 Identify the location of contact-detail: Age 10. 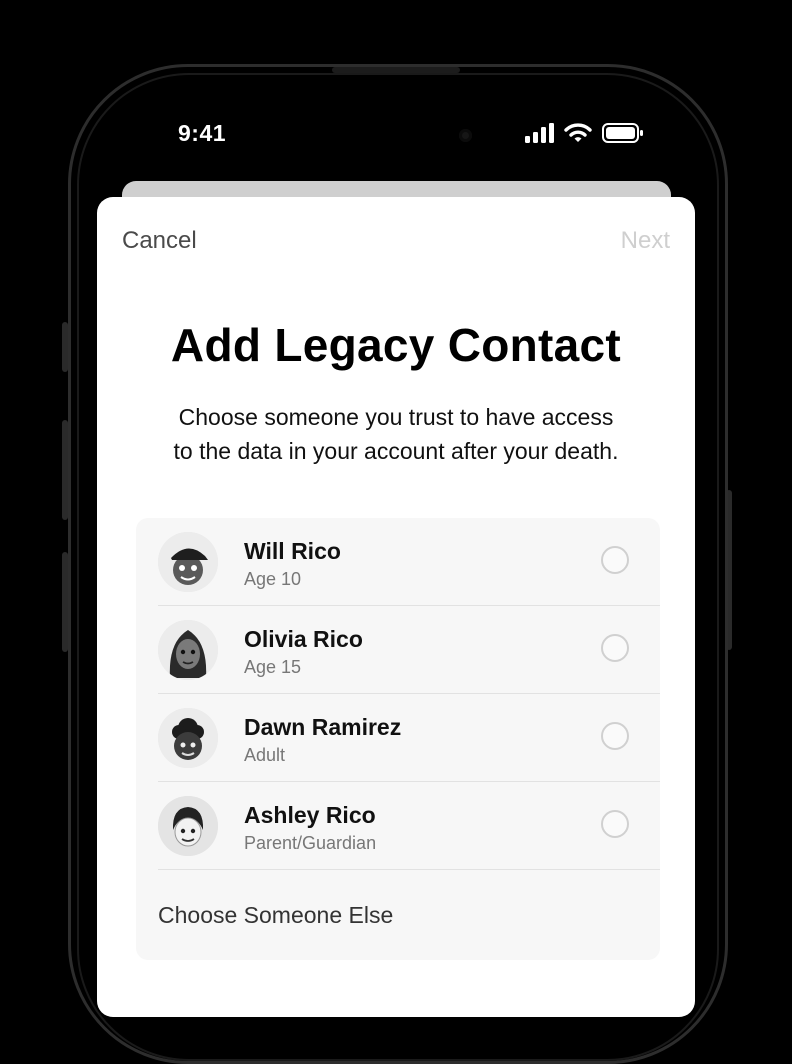
(273, 579).